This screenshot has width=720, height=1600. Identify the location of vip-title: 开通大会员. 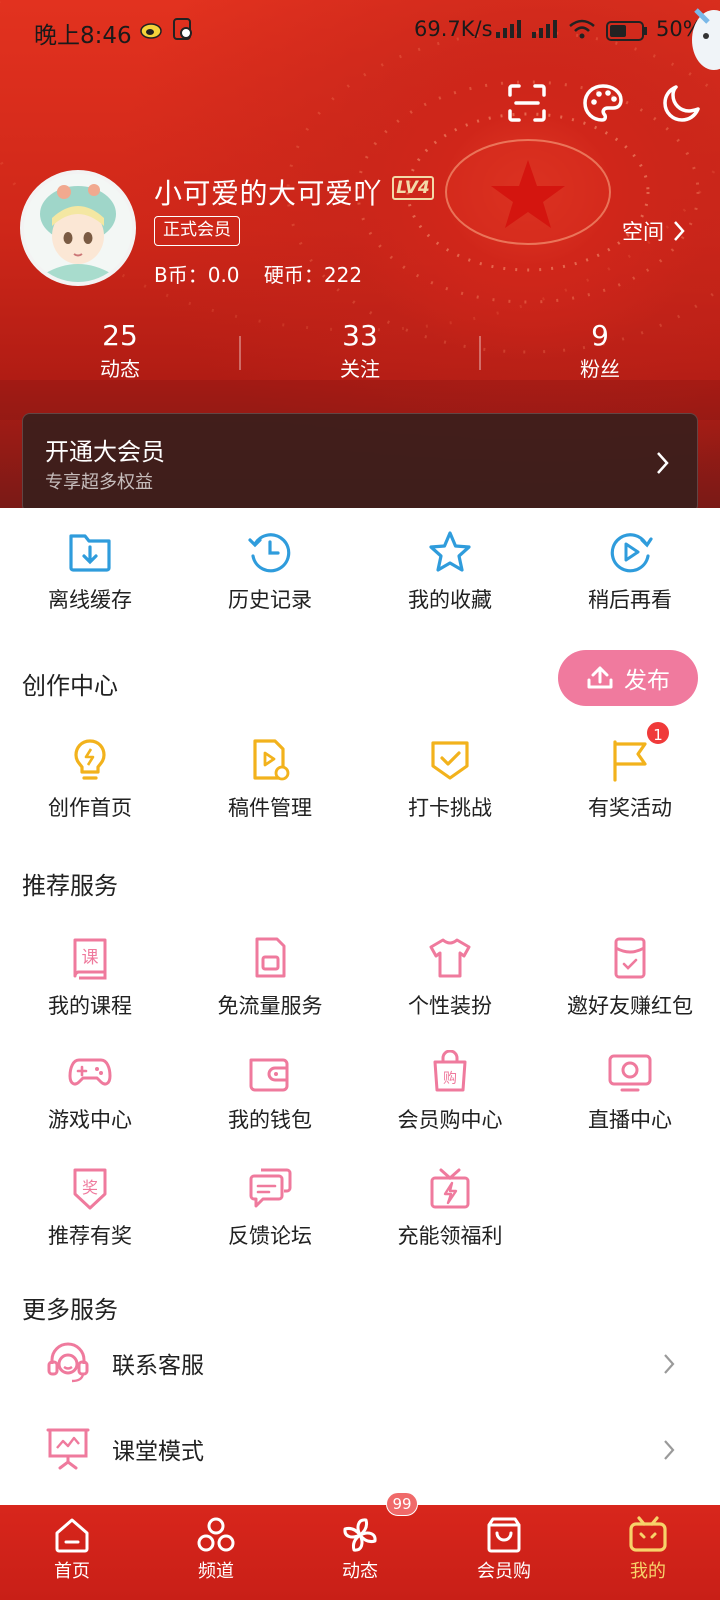
(105, 452).